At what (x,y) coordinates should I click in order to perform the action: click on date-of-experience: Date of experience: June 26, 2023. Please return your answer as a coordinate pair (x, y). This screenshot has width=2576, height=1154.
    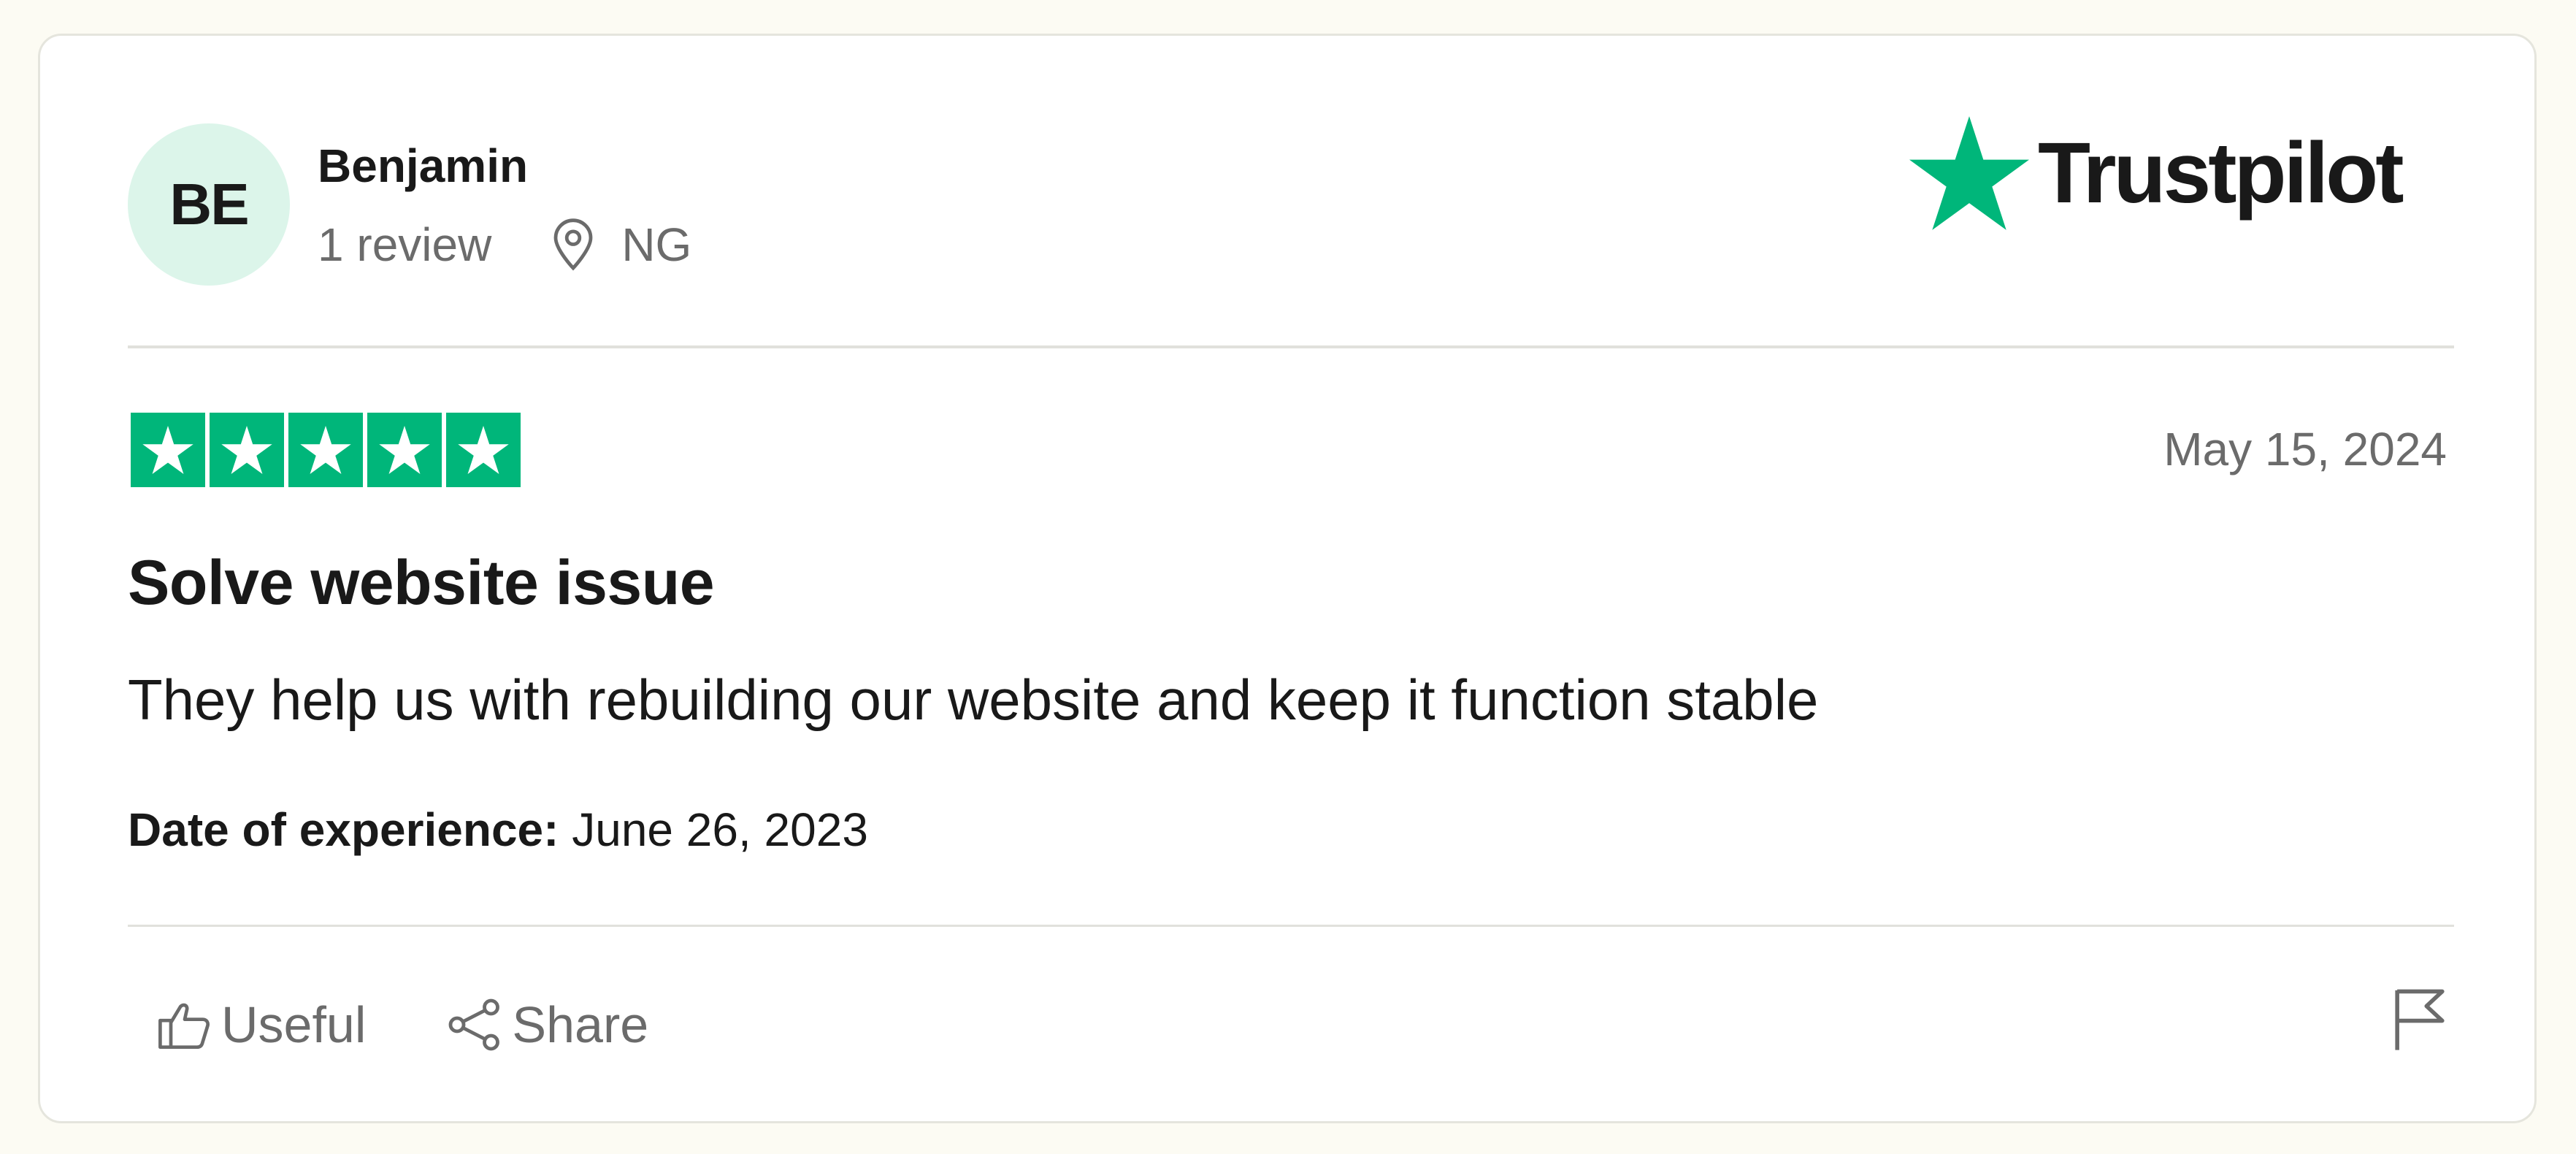
    Looking at the image, I should click on (498, 830).